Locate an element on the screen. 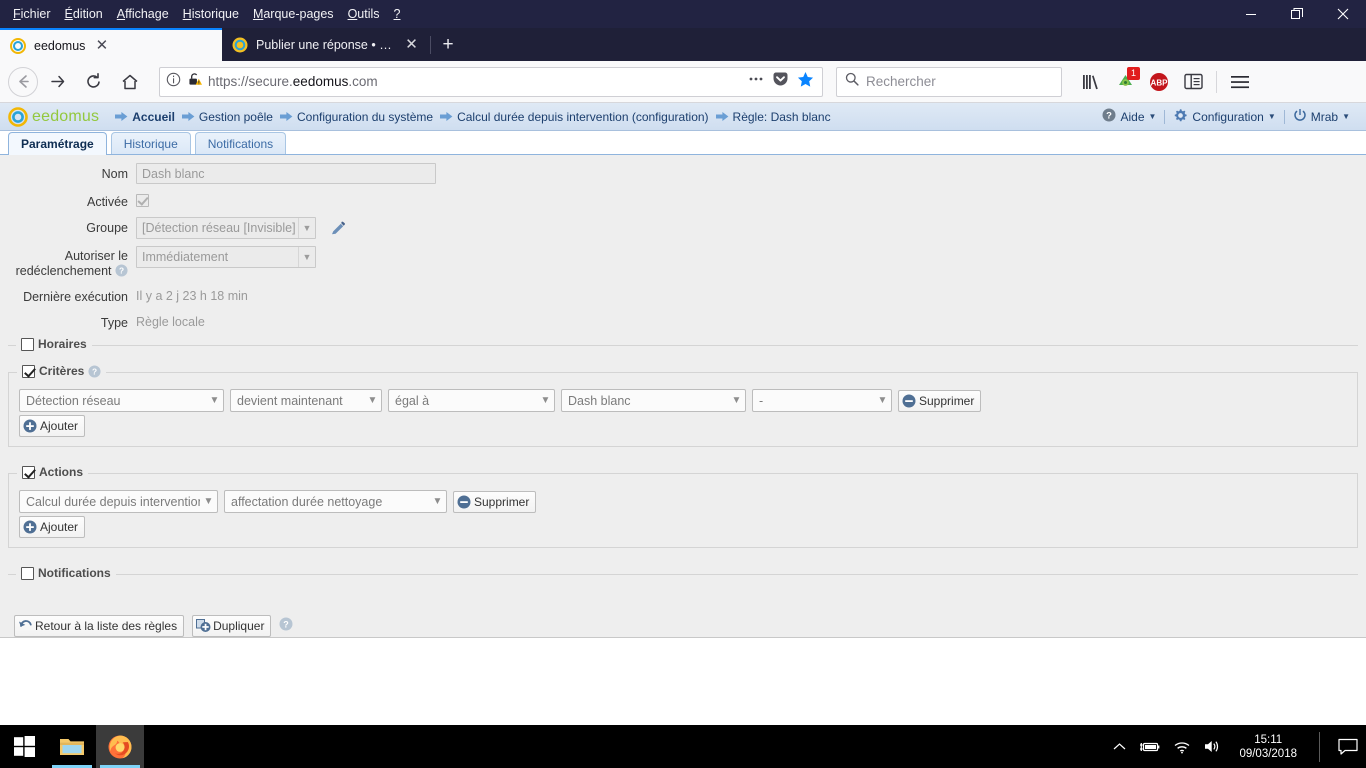 This screenshot has height=768, width=1366. groupe-select: [Détection réseau [Invisible] ▼ is located at coordinates (226, 228).